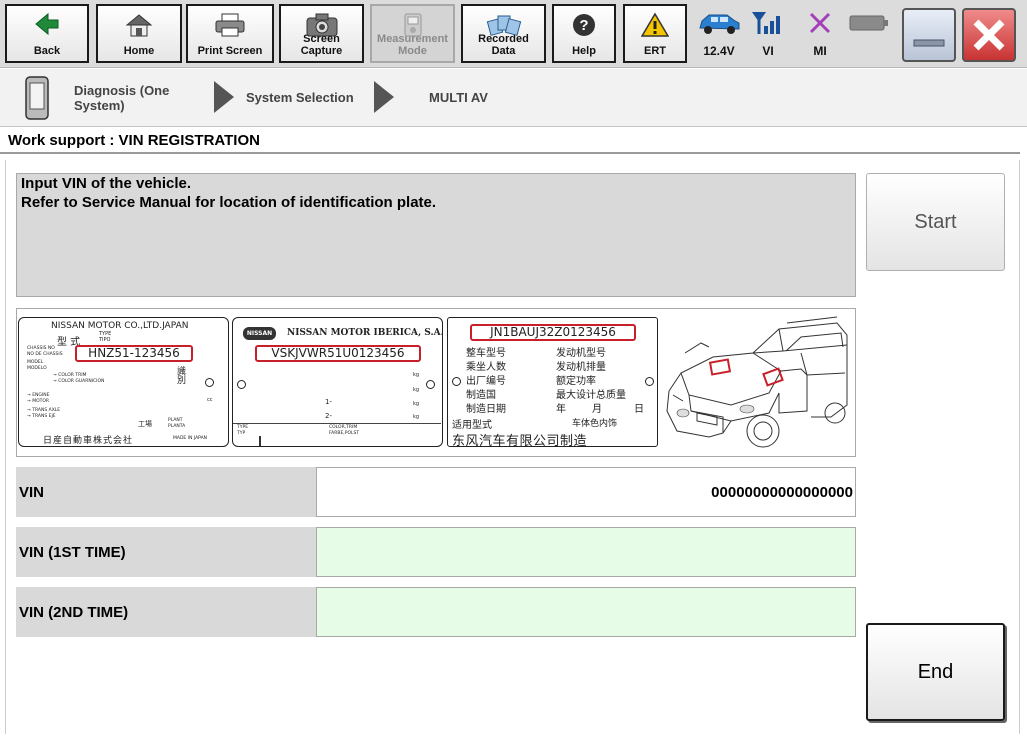  Describe the element at coordinates (105, 340) in the screenshot. I see `plate1-tipo-label: TIPO` at that location.